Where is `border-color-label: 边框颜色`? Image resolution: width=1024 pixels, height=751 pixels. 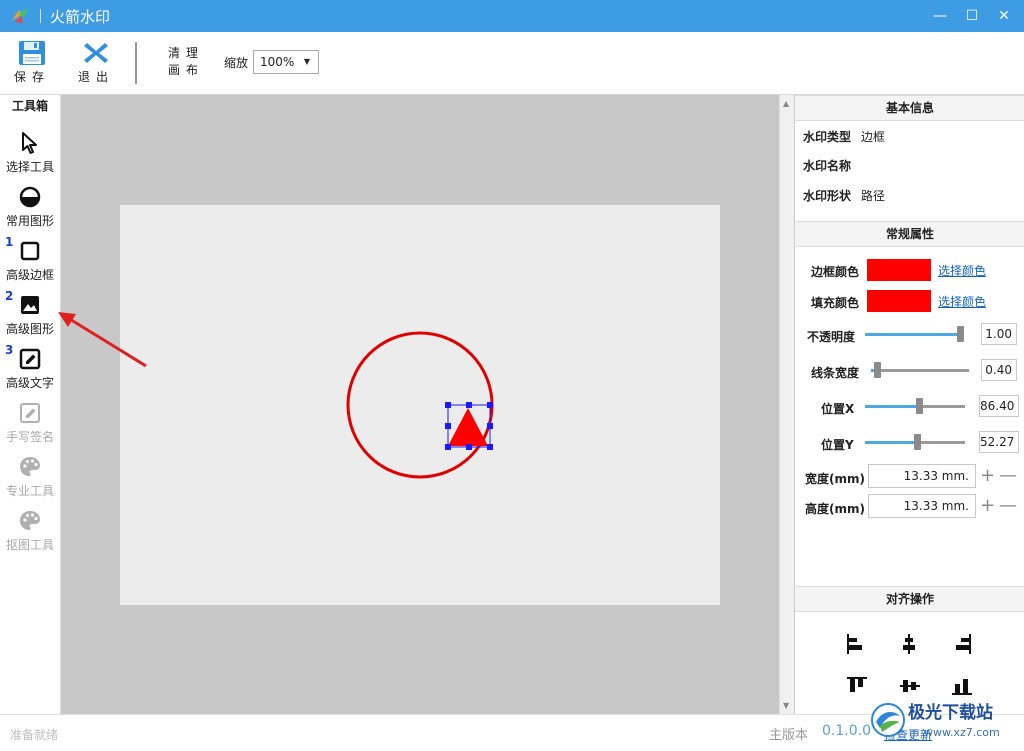
border-color-label: 边框颜色 is located at coordinates (835, 272).